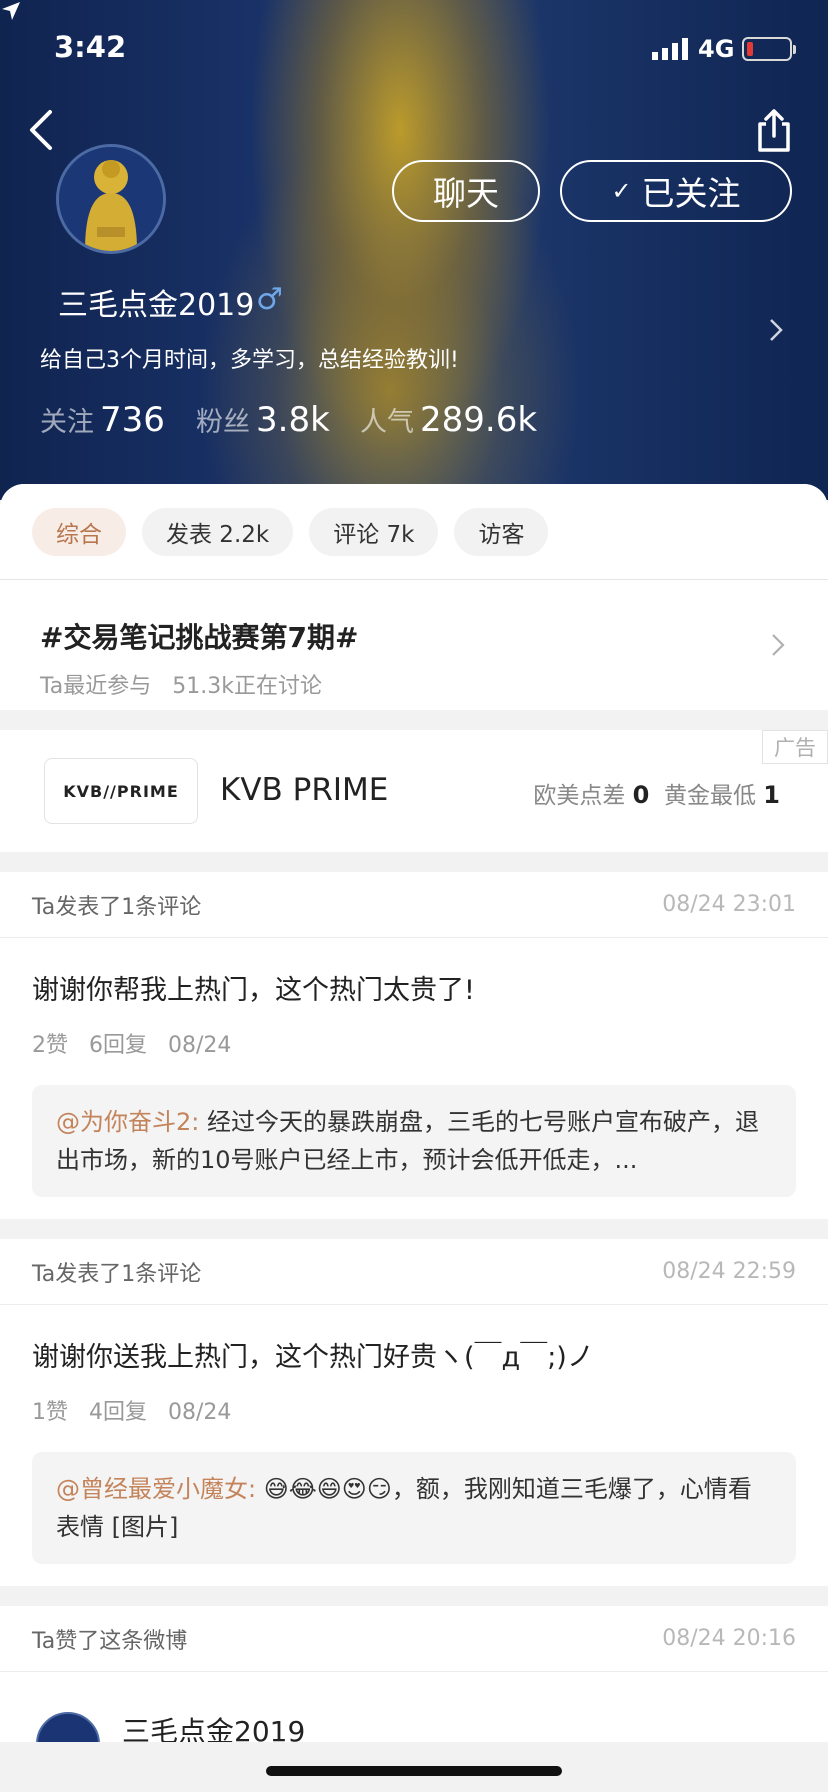  I want to click on quoted-post: @曾经最爱小魔女: 😅😂😄😍😏，额，我刚知道三毛爆了，心情看表情 [图片], so click(414, 1508).